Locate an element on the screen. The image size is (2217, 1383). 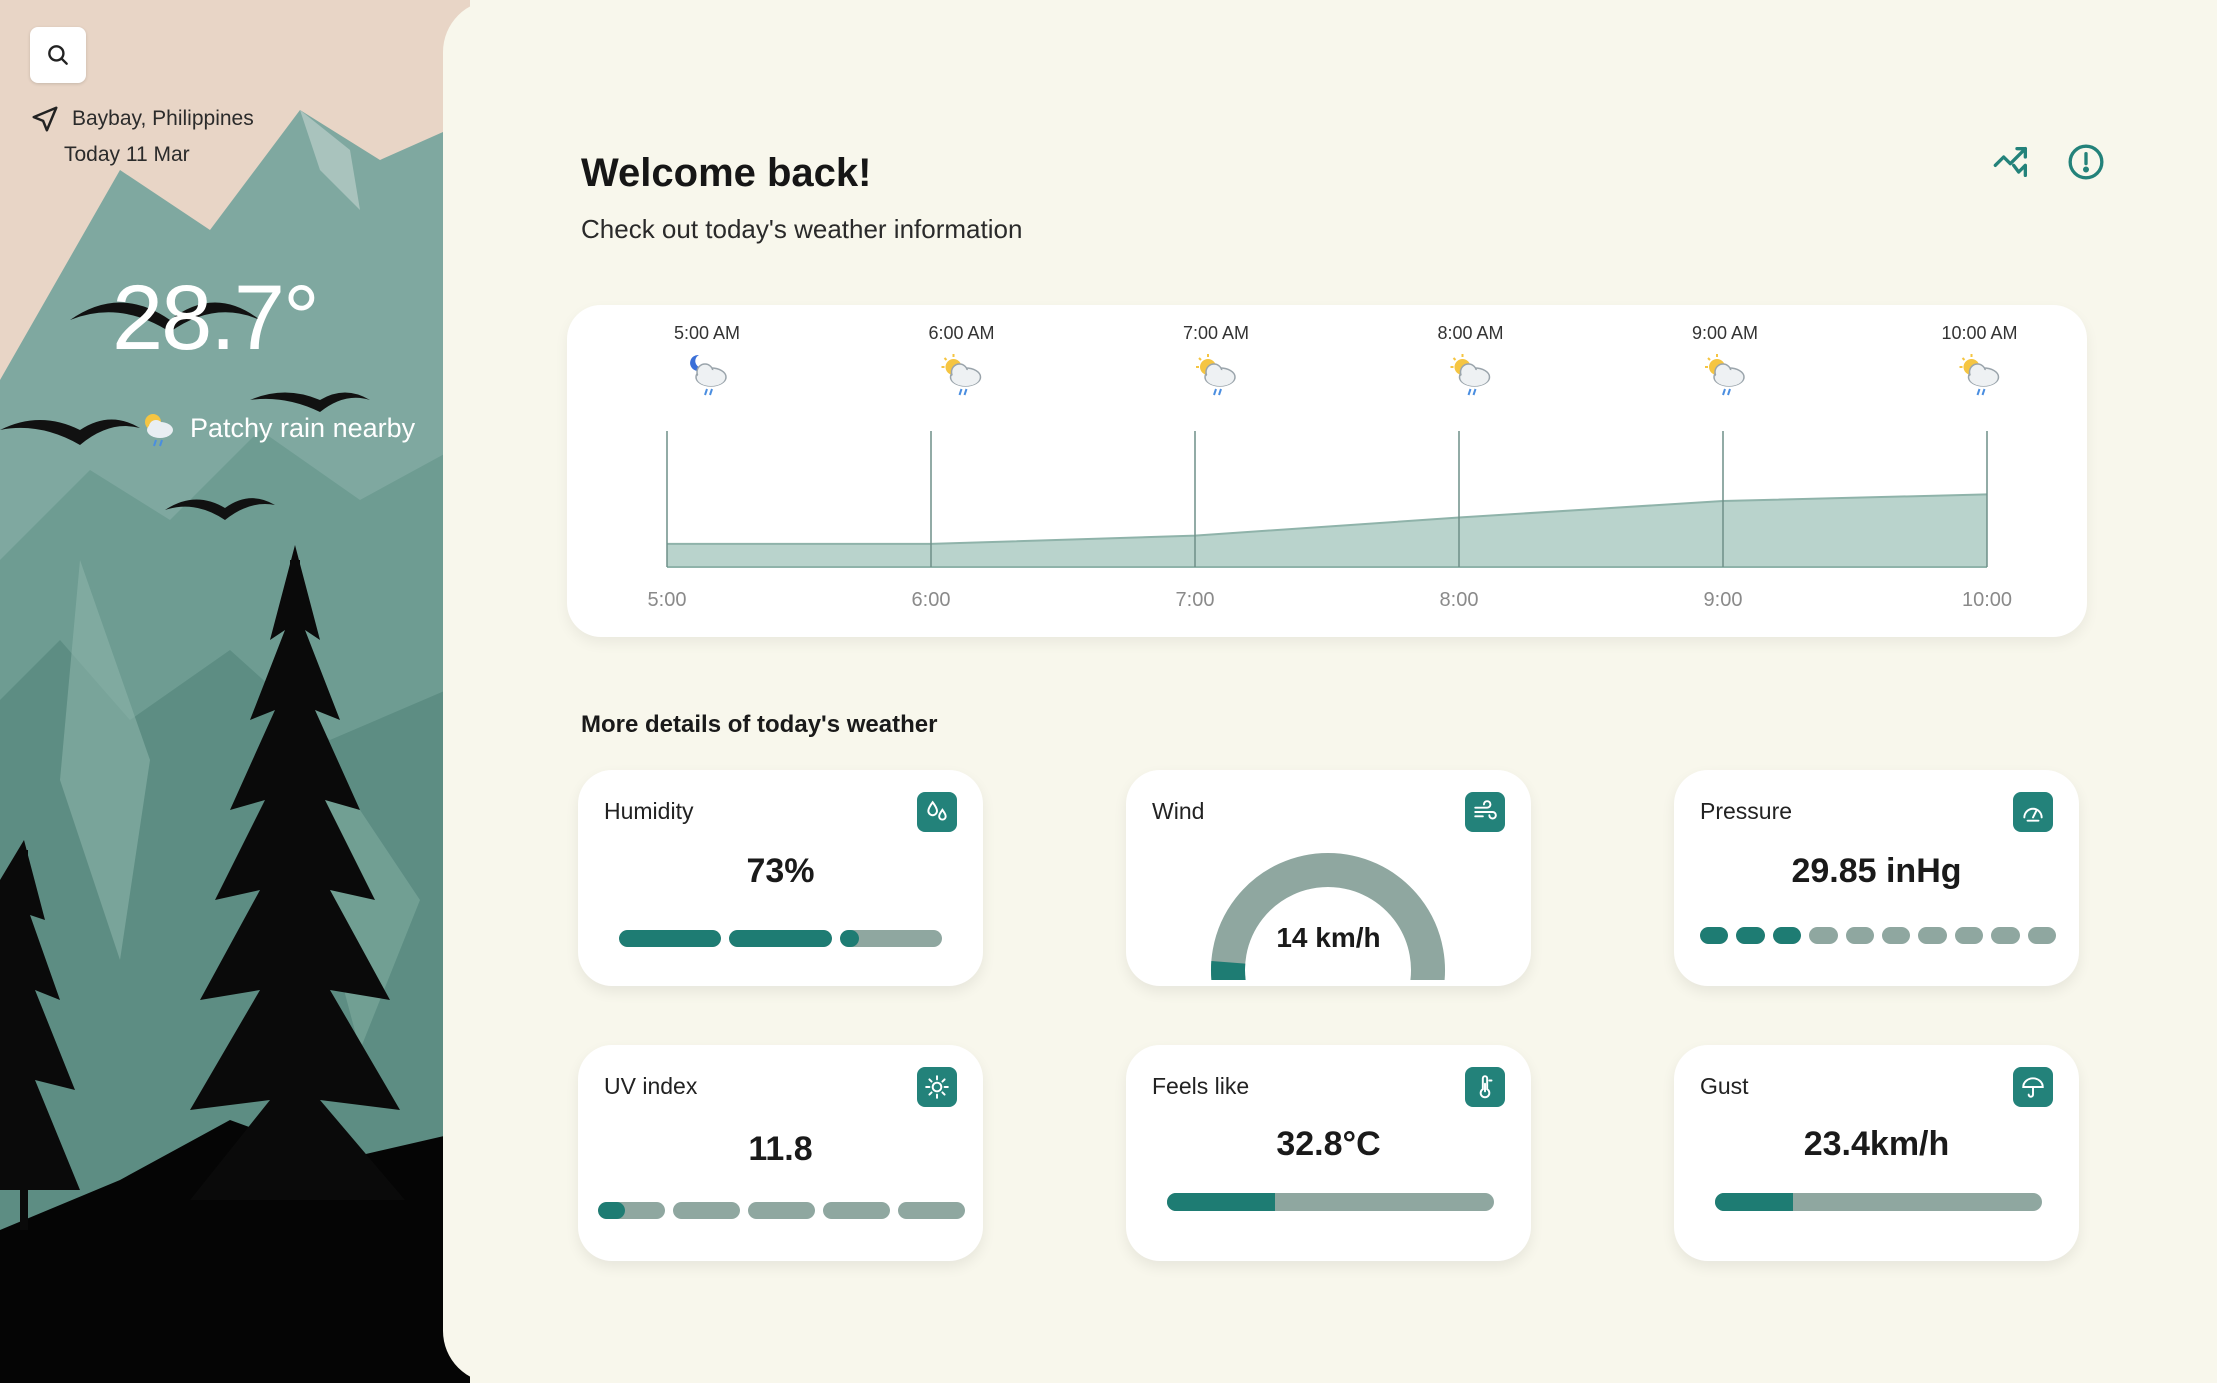
trend-button is located at coordinates (2012, 162).